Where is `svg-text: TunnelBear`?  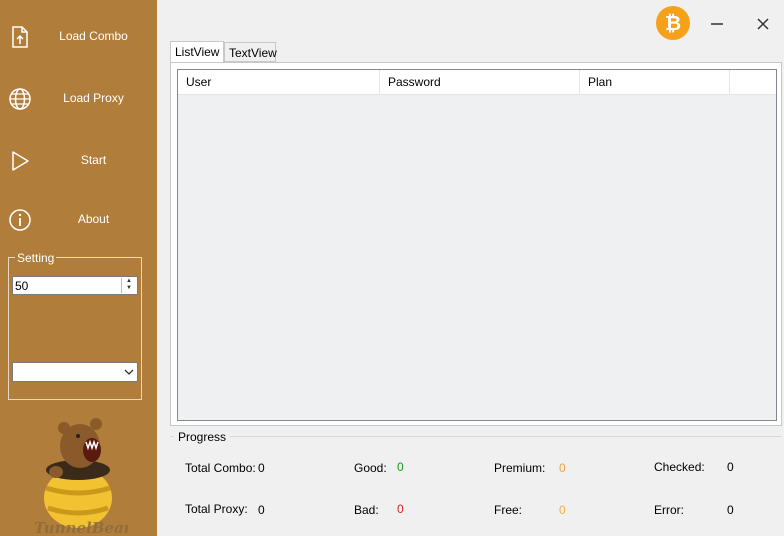 svg-text: TunnelBear is located at coordinates (81, 527).